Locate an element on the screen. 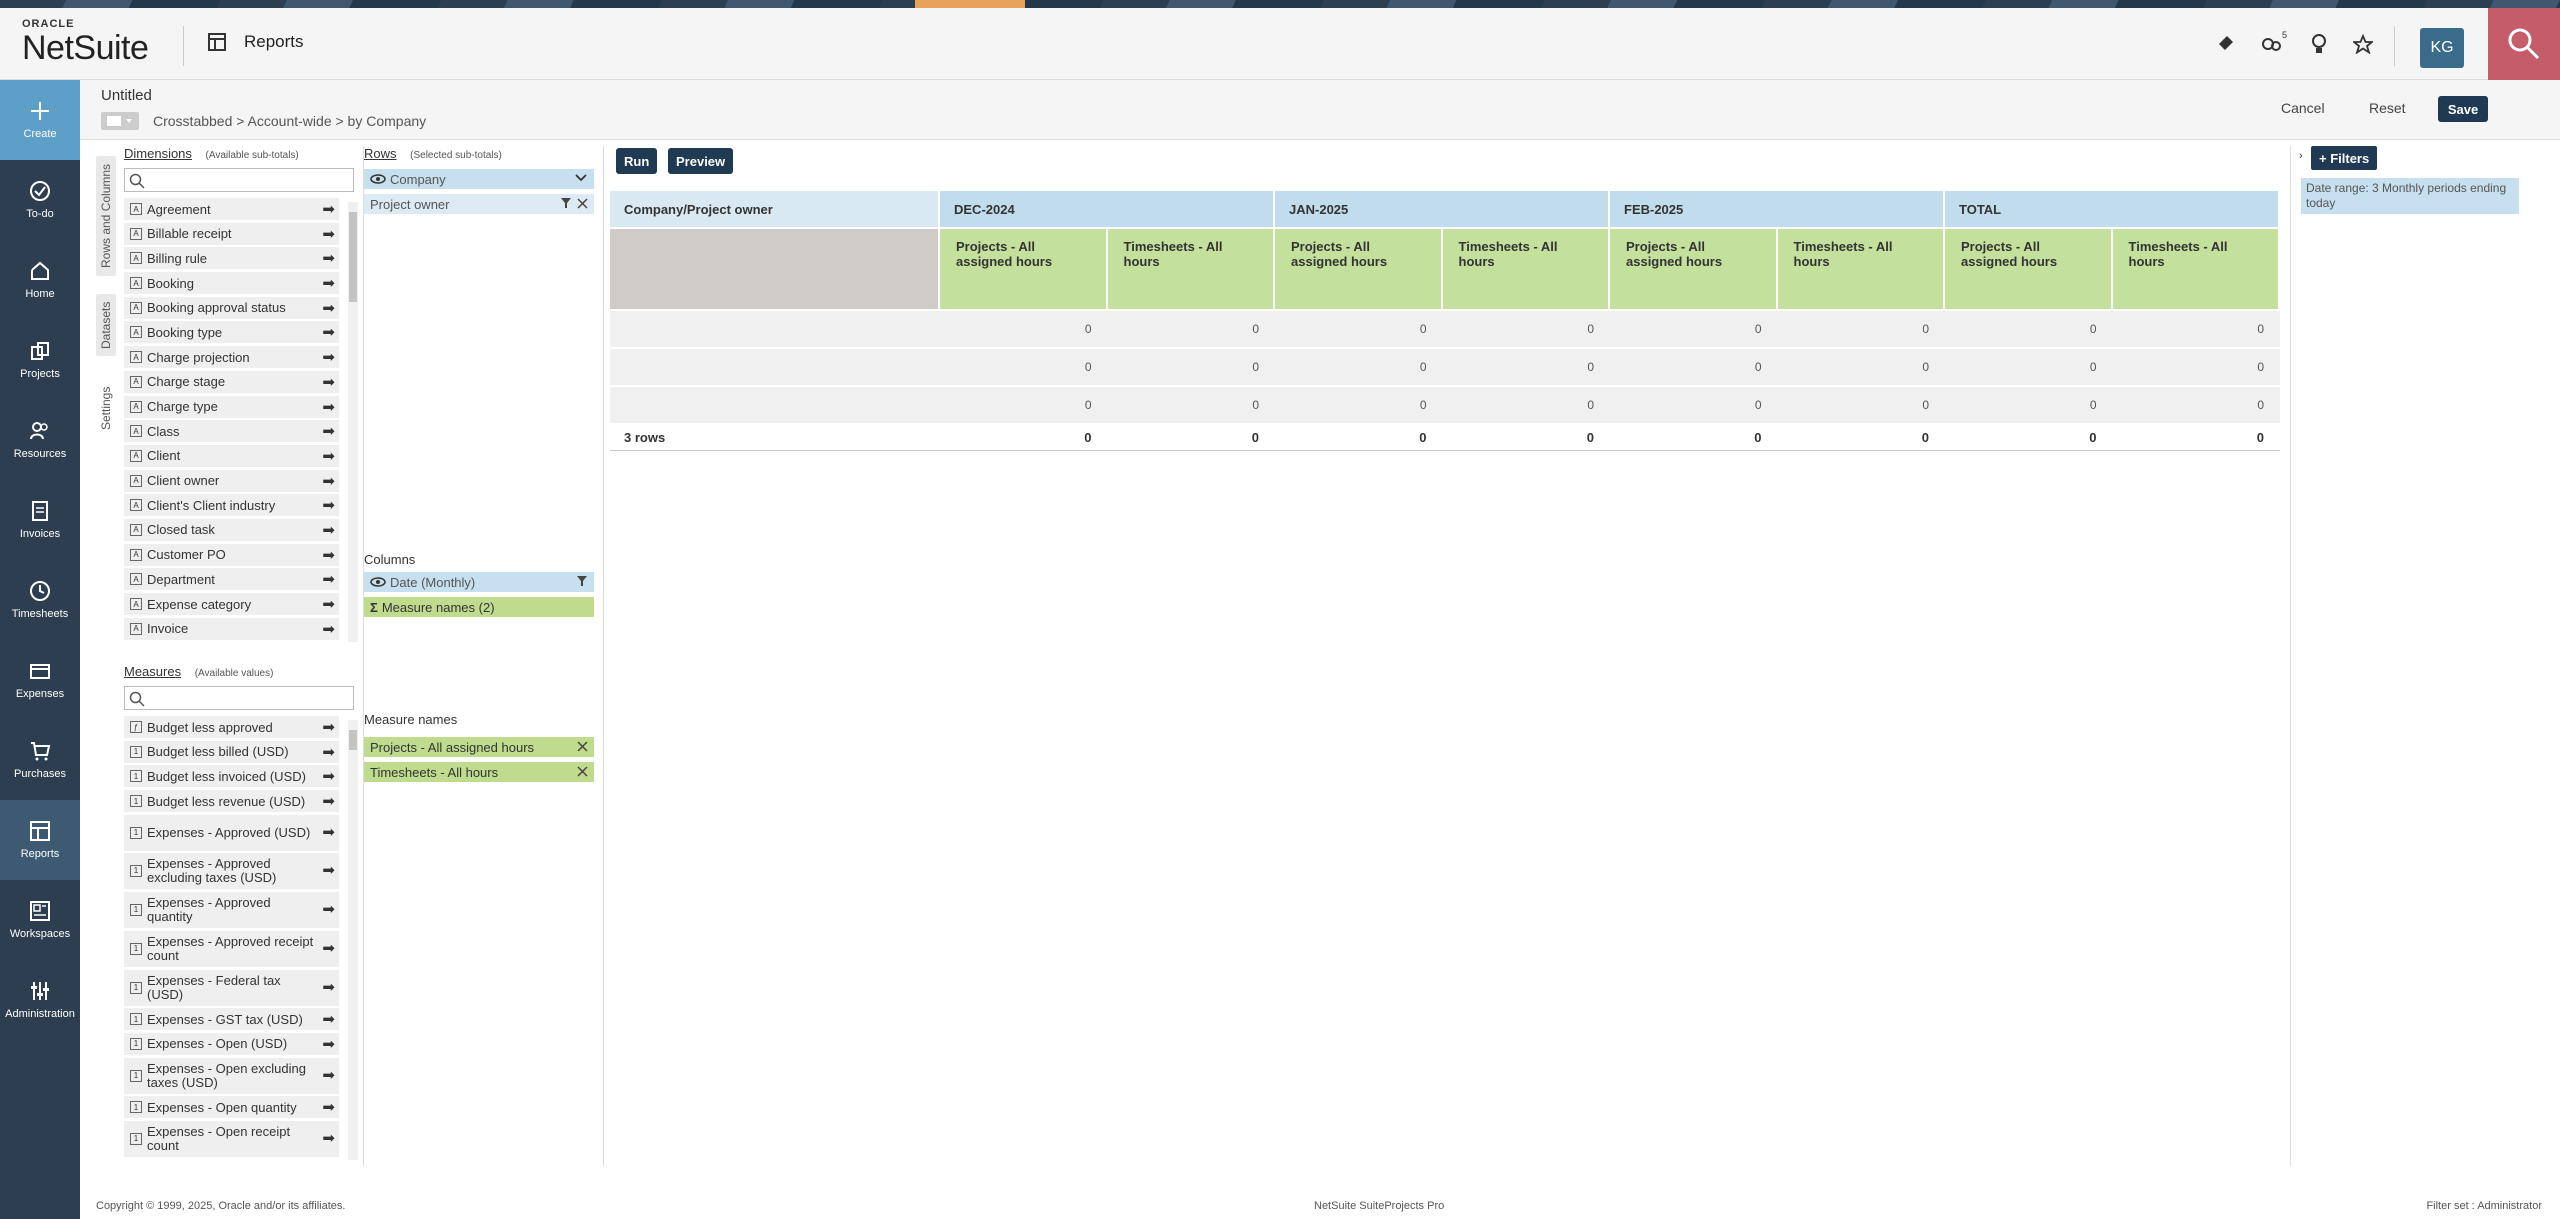 Image resolution: width=2560 pixels, height=1219 pixels. notifications-icon: 5 is located at coordinates (2272, 43).